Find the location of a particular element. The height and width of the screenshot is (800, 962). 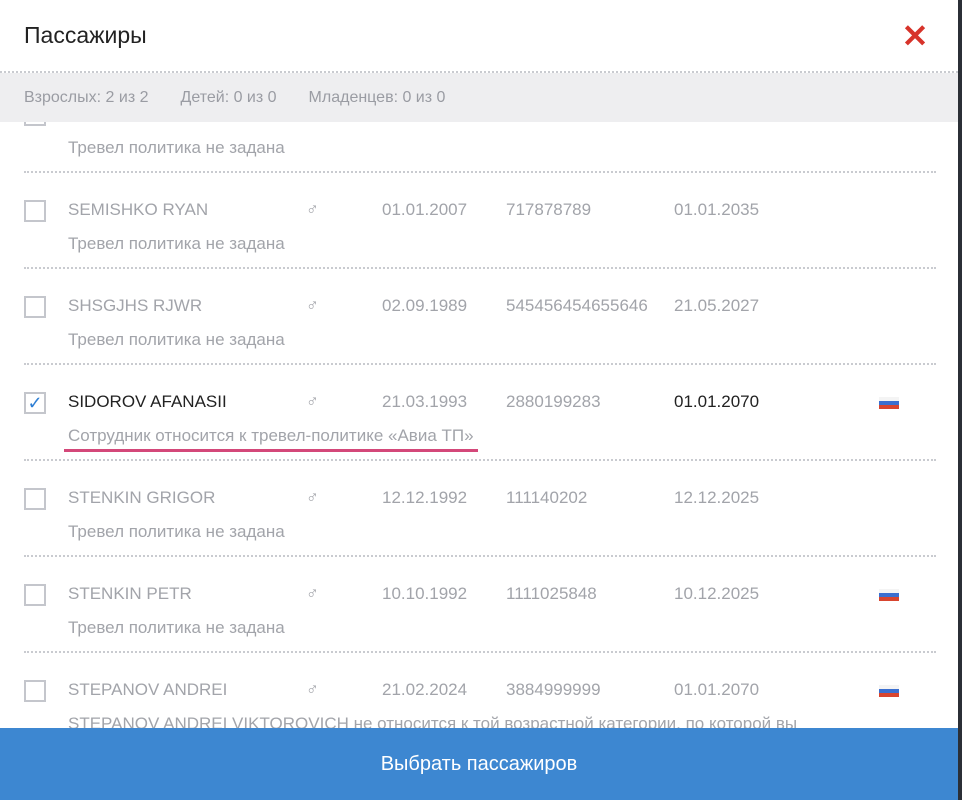

infants-count: Младенцев: 0 из 0 is located at coordinates (377, 97).